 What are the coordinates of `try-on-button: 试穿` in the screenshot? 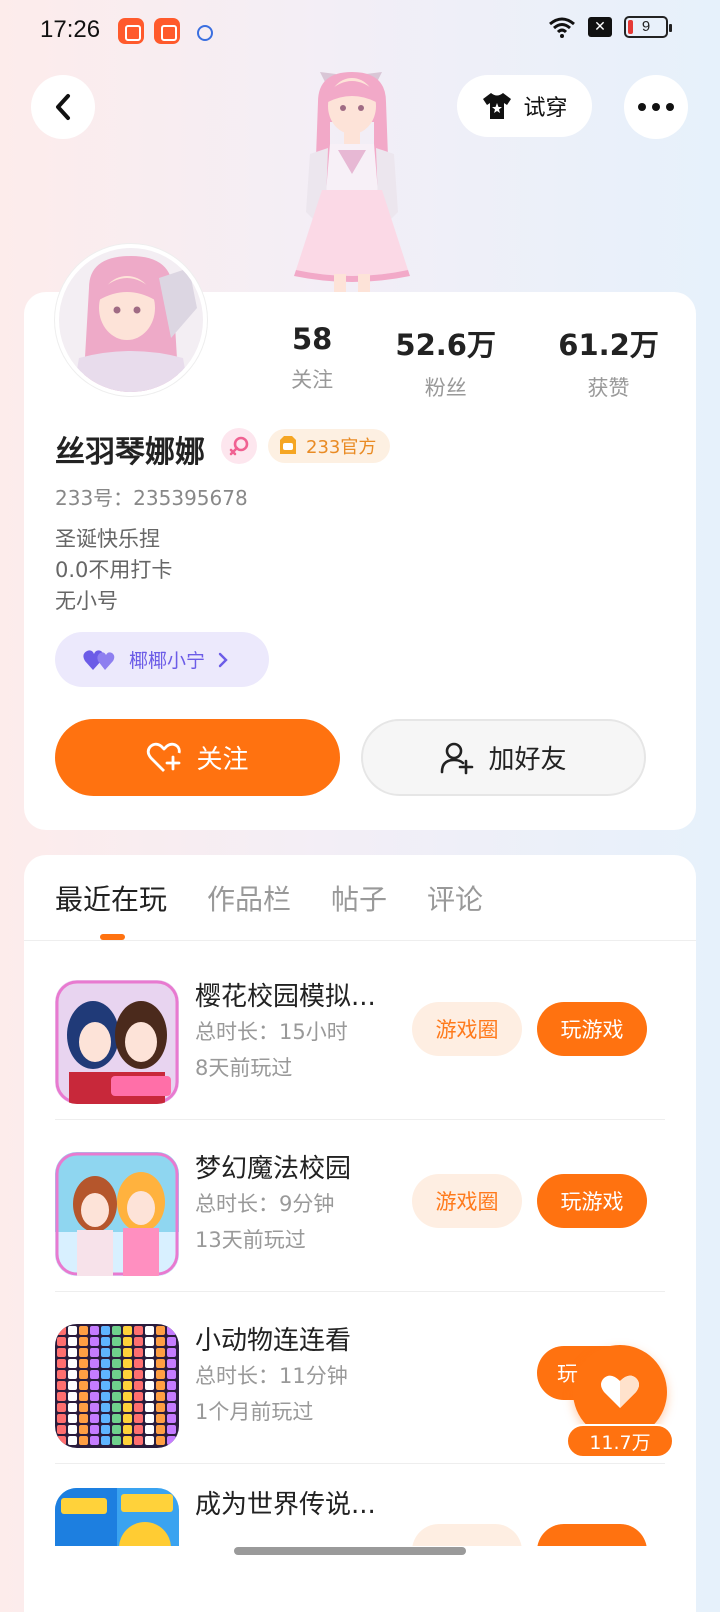 It's located at (524, 106).